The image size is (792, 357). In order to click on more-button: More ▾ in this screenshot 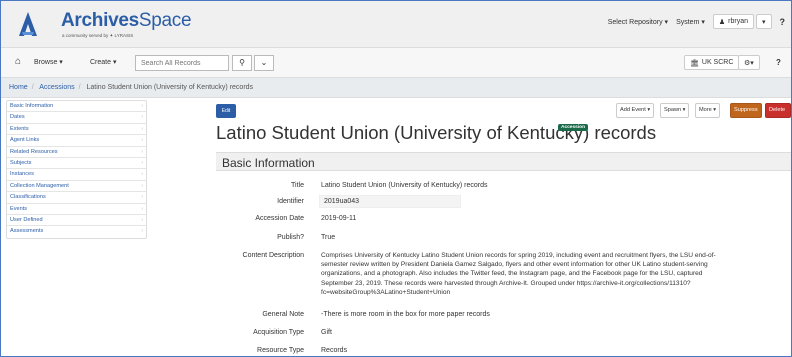, I will do `click(708, 110)`.